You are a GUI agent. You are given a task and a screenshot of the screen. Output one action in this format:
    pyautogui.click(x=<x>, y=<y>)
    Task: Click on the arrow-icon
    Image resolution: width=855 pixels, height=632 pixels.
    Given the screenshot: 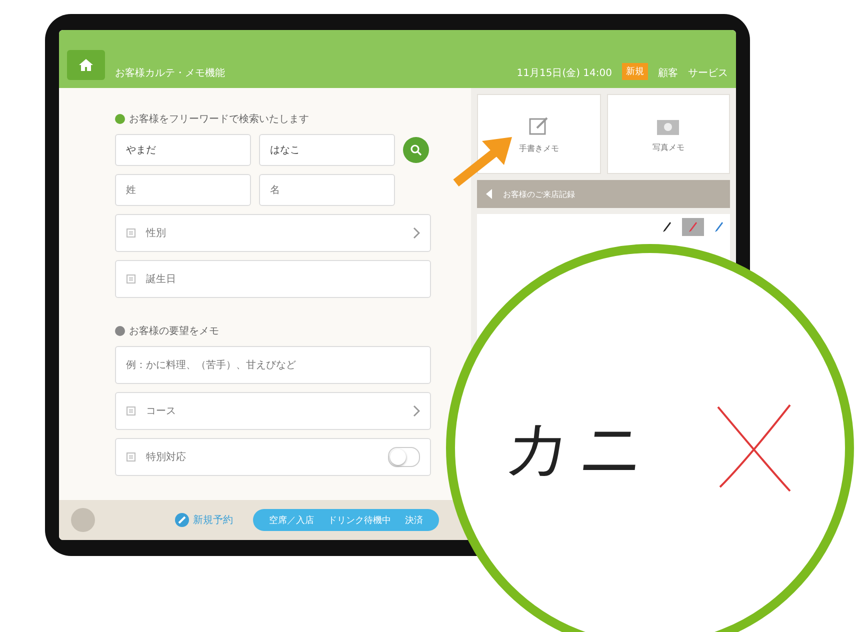 What is the action you would take?
    pyautogui.click(x=483, y=161)
    